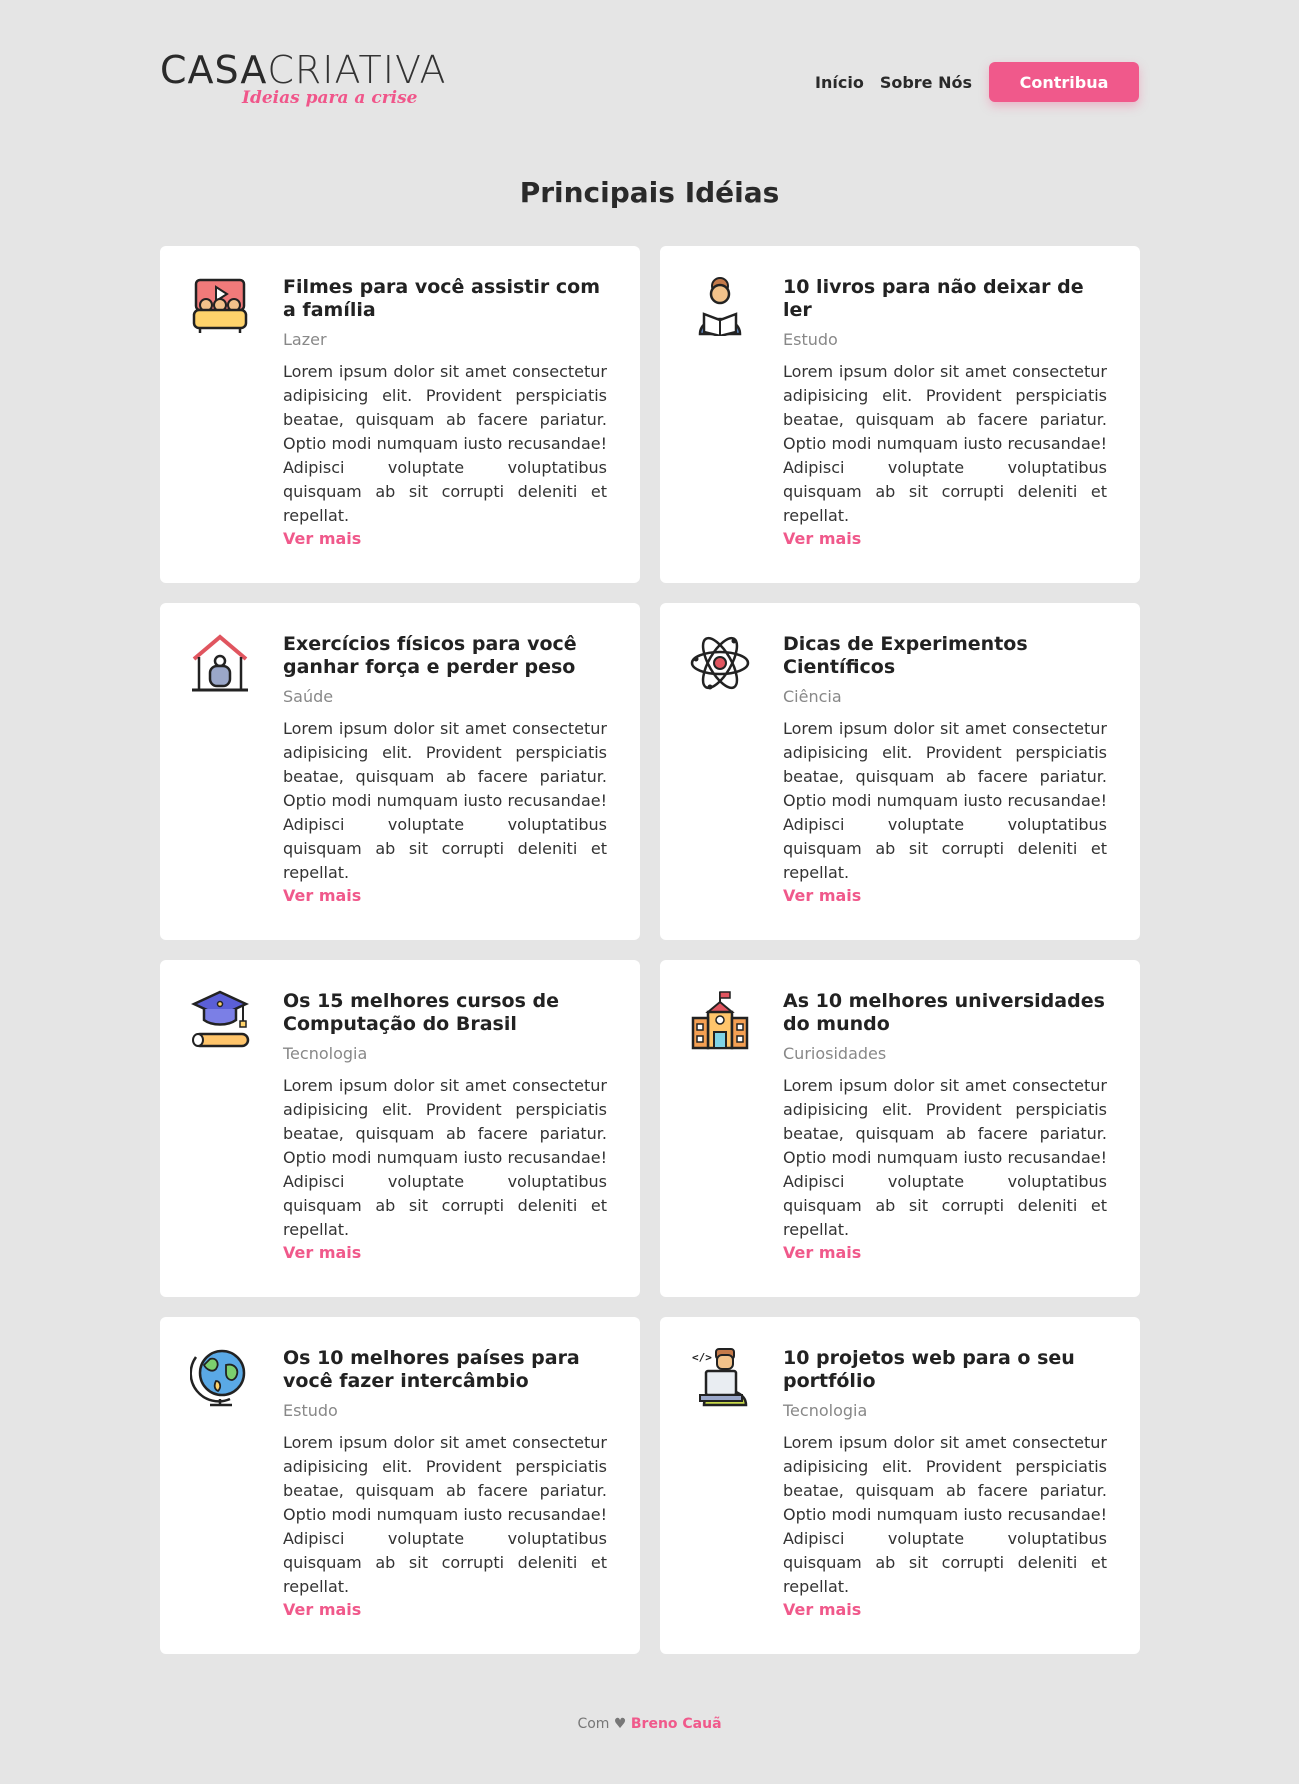 The image size is (1299, 1784). What do you see at coordinates (720, 663) in the screenshot?
I see `atom-icon` at bounding box center [720, 663].